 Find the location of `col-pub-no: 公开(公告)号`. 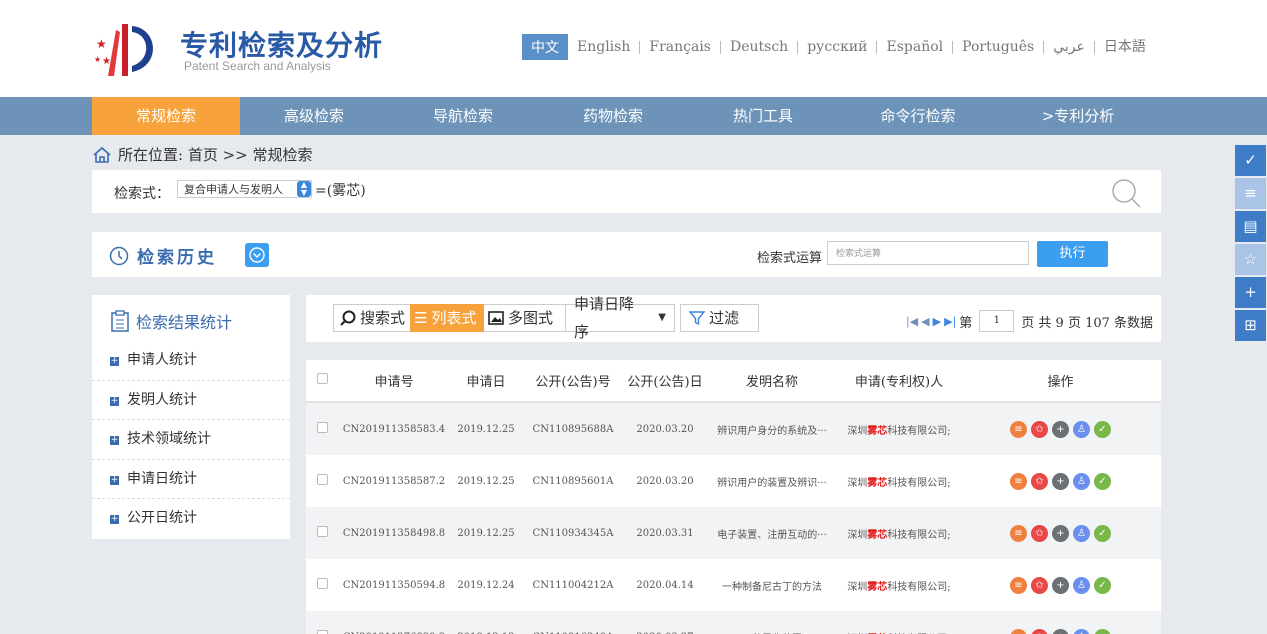

col-pub-no: 公开(公告)号 is located at coordinates (573, 381).